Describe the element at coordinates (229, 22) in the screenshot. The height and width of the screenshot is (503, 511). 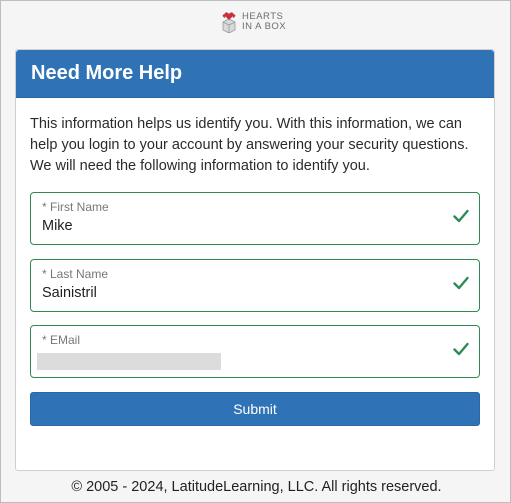
I see `heart-box-icon` at that location.